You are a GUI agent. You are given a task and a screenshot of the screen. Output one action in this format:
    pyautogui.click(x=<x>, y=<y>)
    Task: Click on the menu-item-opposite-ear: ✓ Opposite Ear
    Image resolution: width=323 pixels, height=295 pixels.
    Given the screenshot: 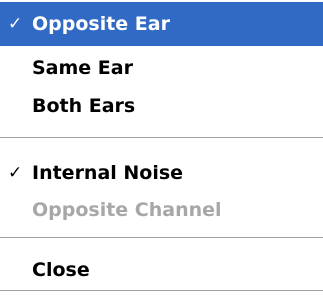 What is the action you would take?
    pyautogui.click(x=161, y=24)
    